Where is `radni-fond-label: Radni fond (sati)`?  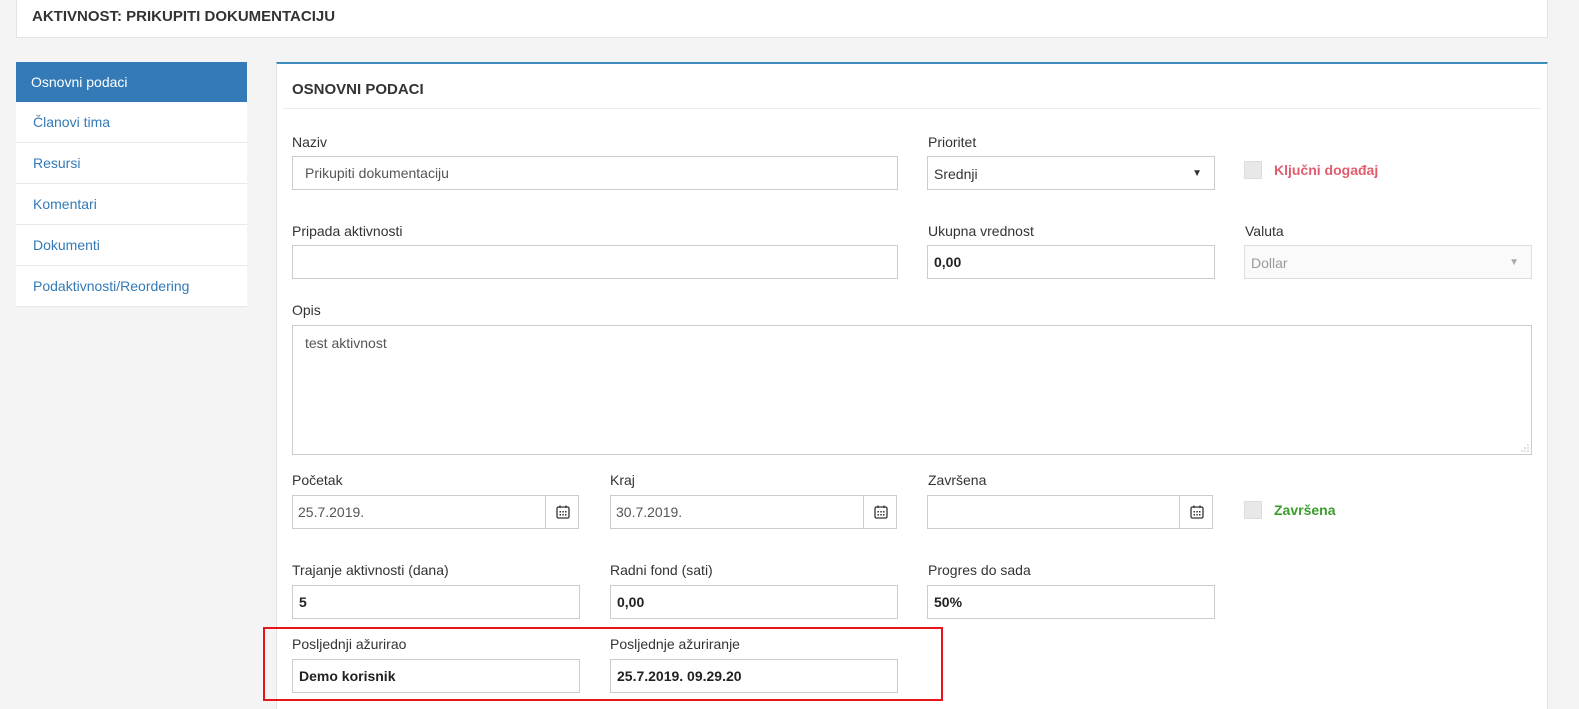 radni-fond-label: Radni fond (sati) is located at coordinates (661, 570).